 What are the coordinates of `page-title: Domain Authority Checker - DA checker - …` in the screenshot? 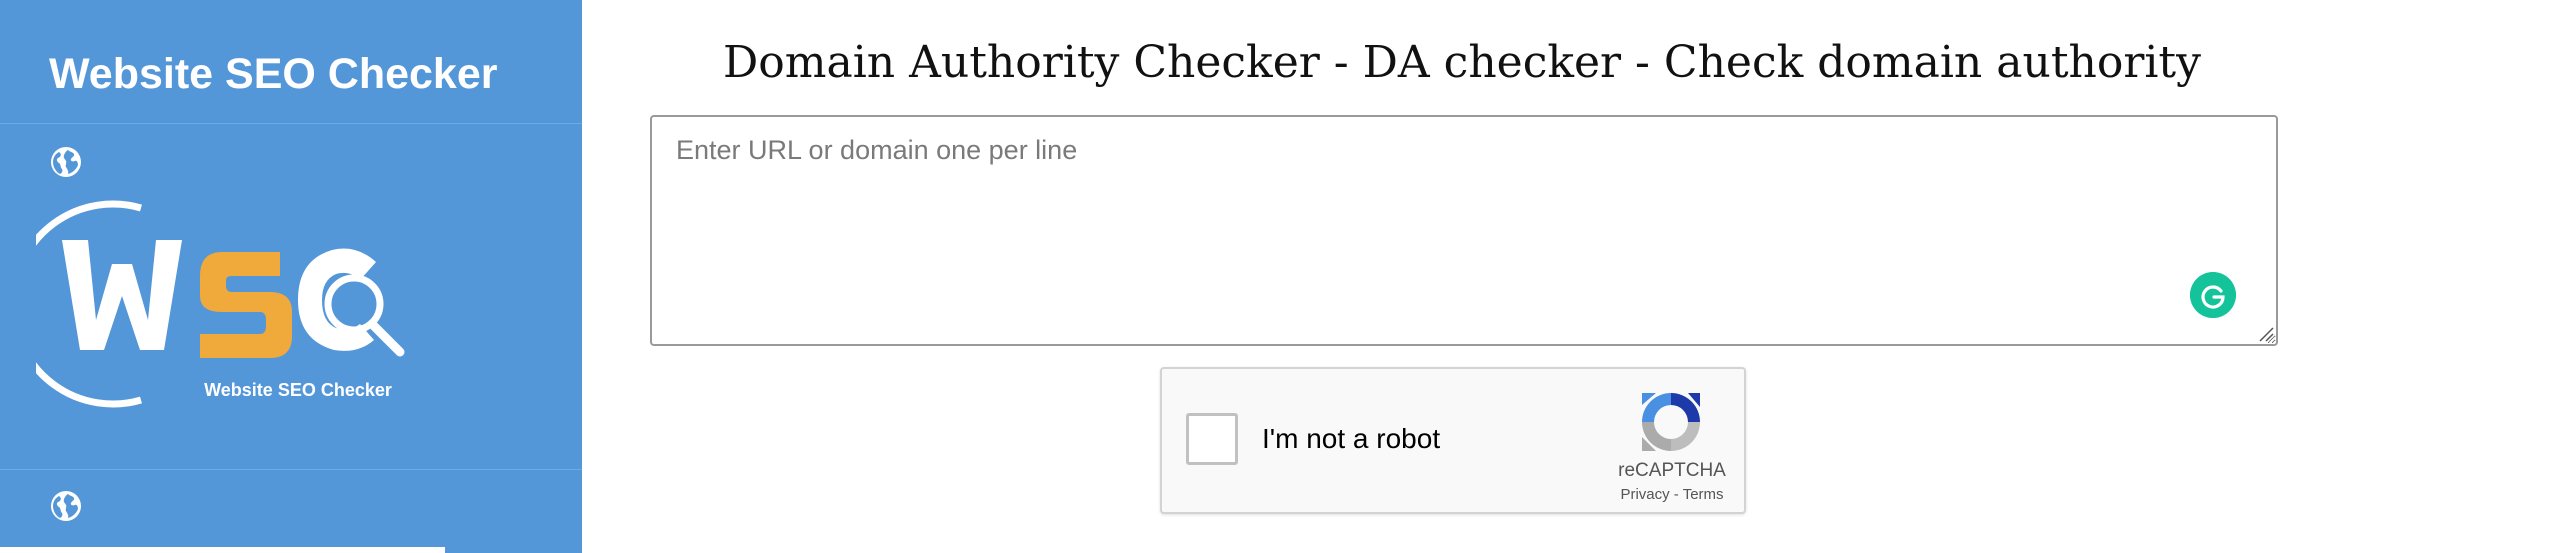 It's located at (1462, 62).